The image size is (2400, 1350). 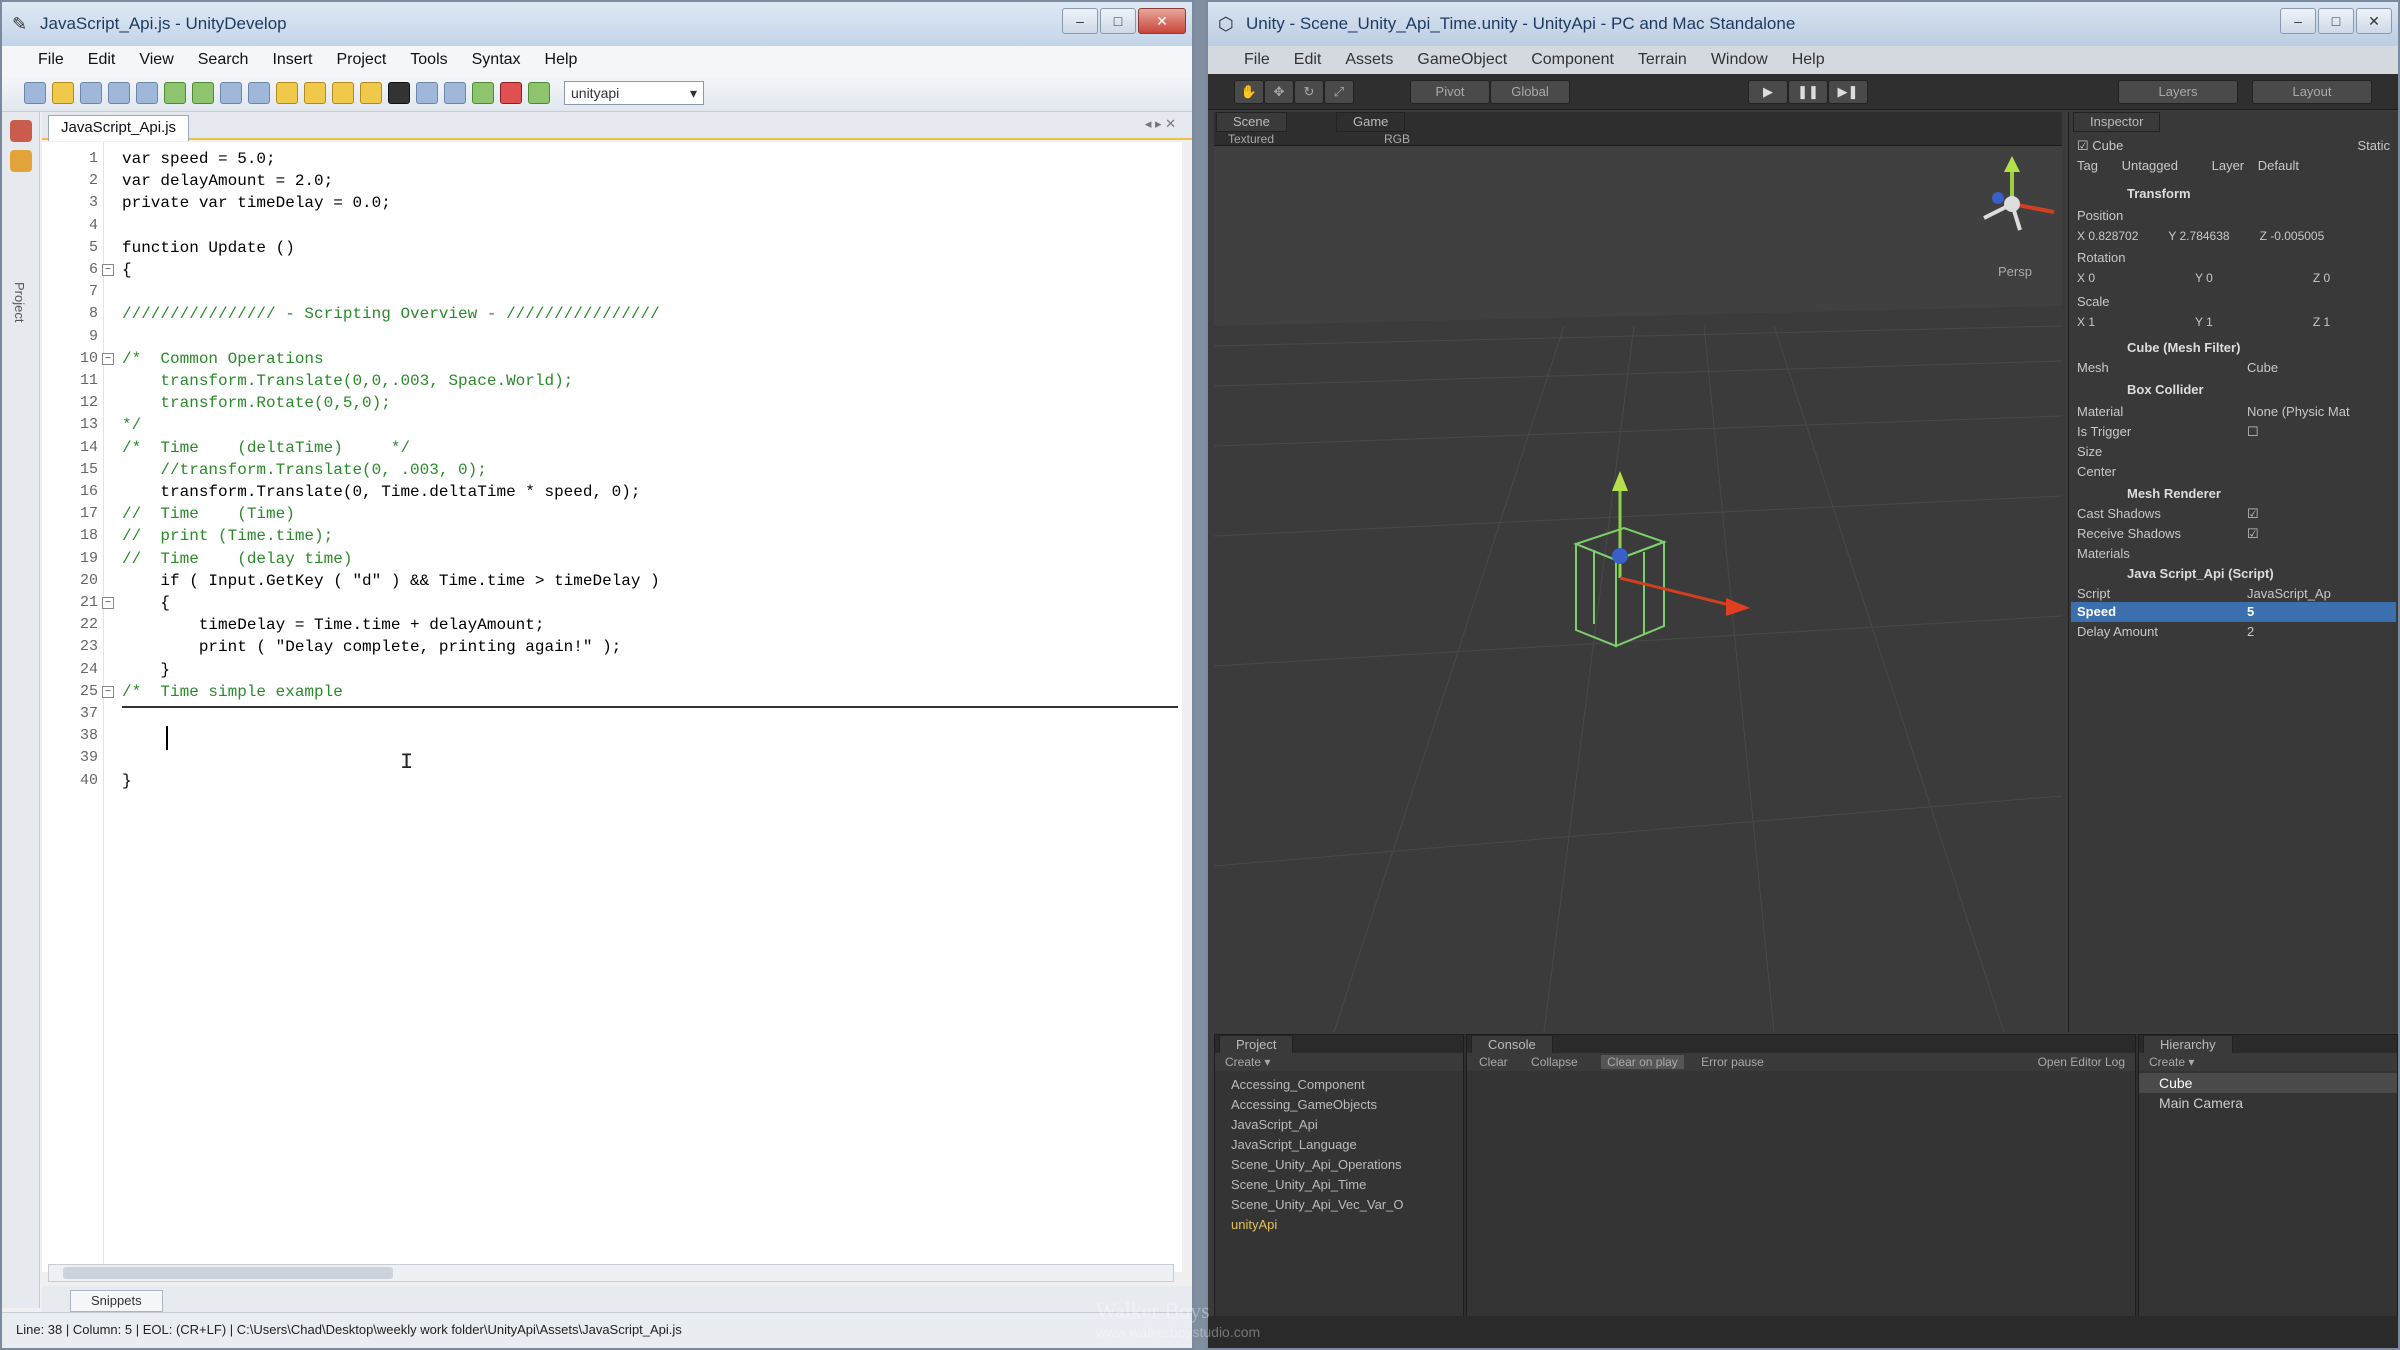 I want to click on tab-game: Game, so click(x=1371, y=122).